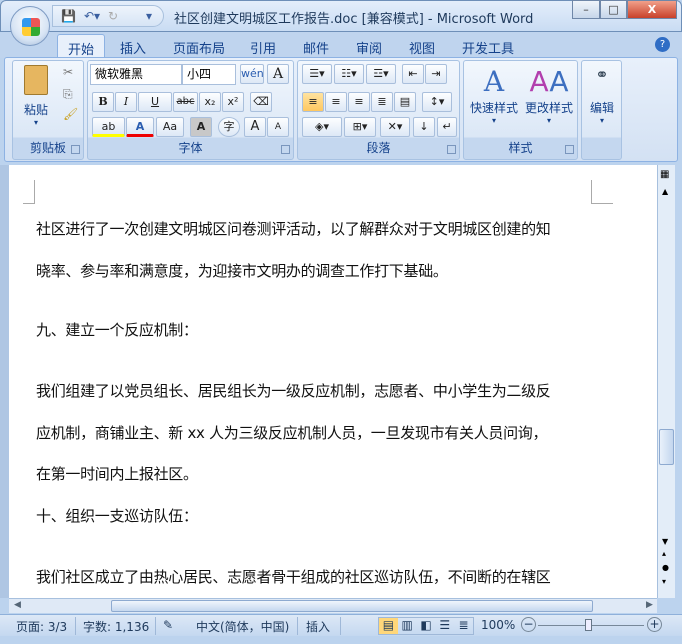 The image size is (682, 644). I want to click on horizontal-scroll-thumb, so click(352, 606).